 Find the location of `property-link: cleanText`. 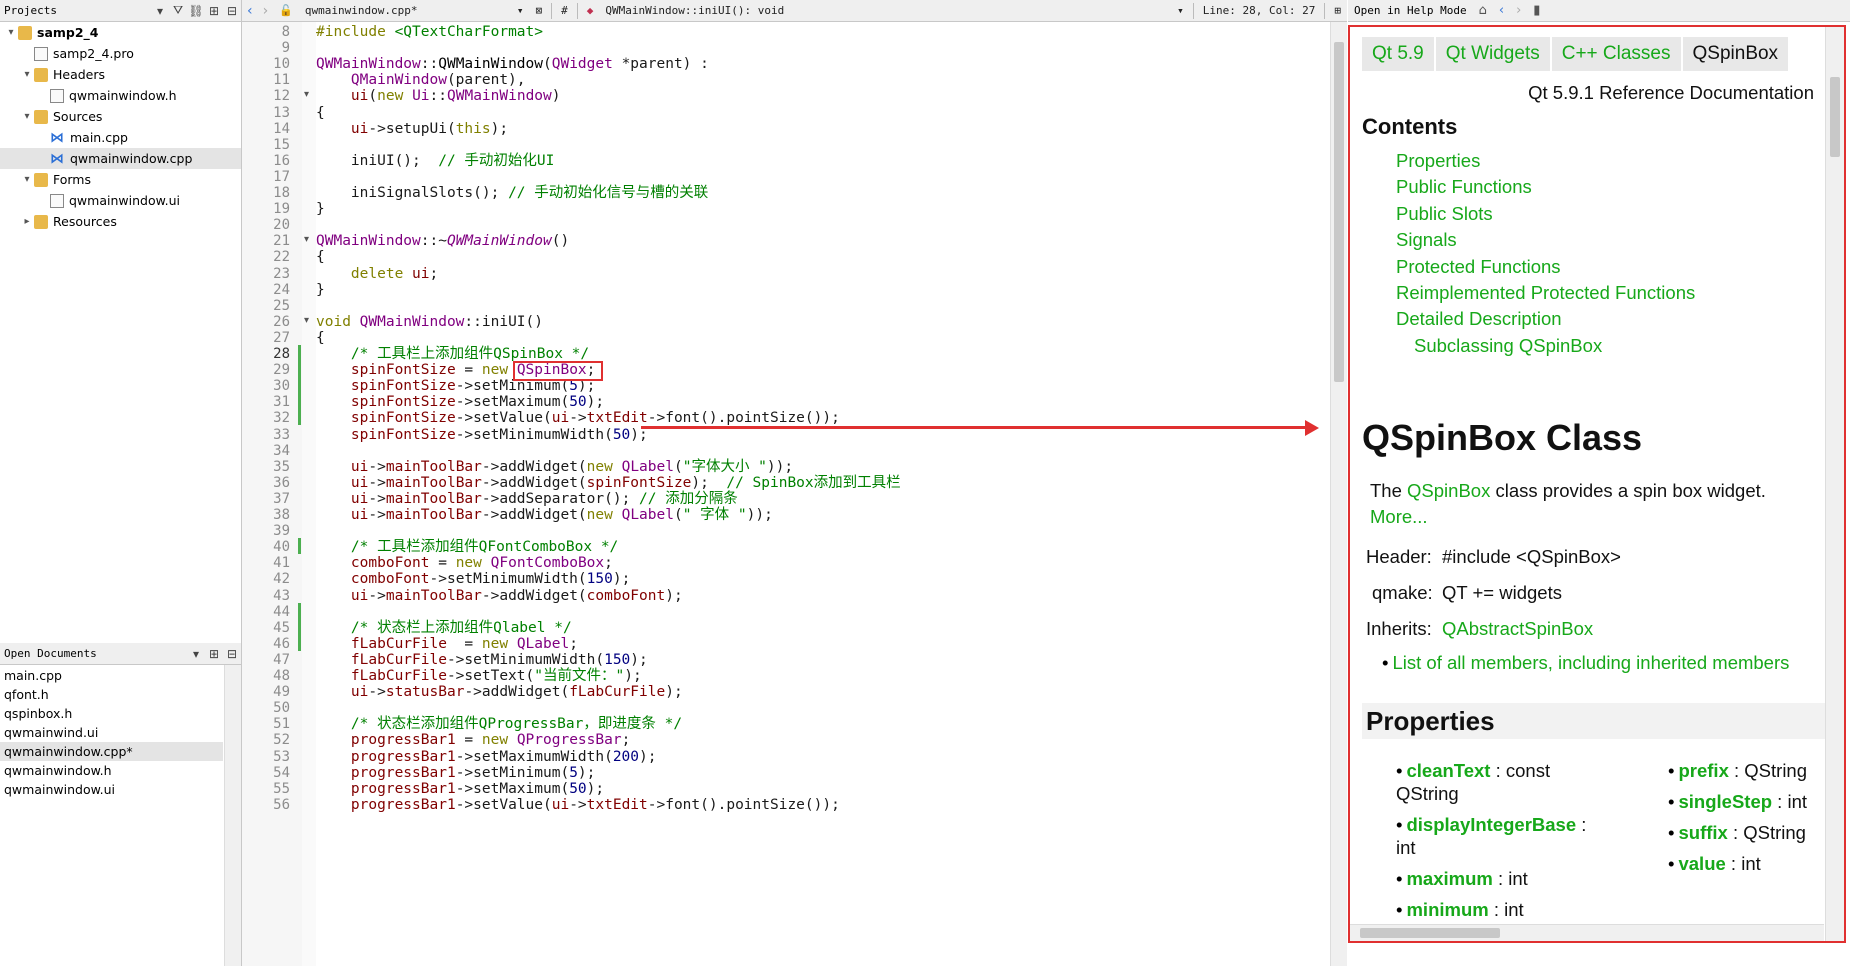

property-link: cleanText is located at coordinates (1448, 770).